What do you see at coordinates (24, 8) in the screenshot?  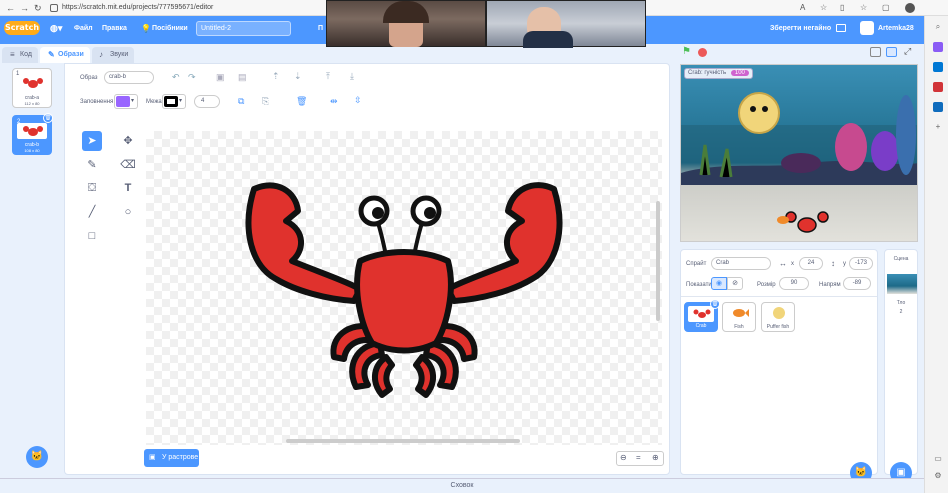 I see `forward-icon: →` at bounding box center [24, 8].